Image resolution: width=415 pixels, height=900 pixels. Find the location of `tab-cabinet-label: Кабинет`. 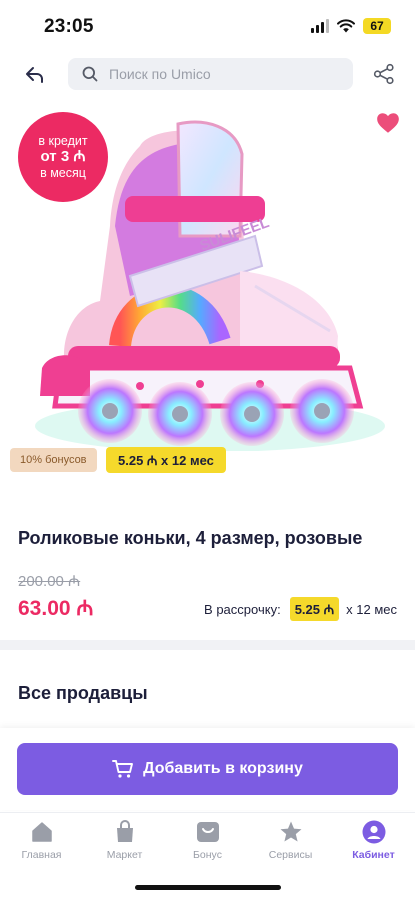

tab-cabinet-label: Кабинет is located at coordinates (373, 855).